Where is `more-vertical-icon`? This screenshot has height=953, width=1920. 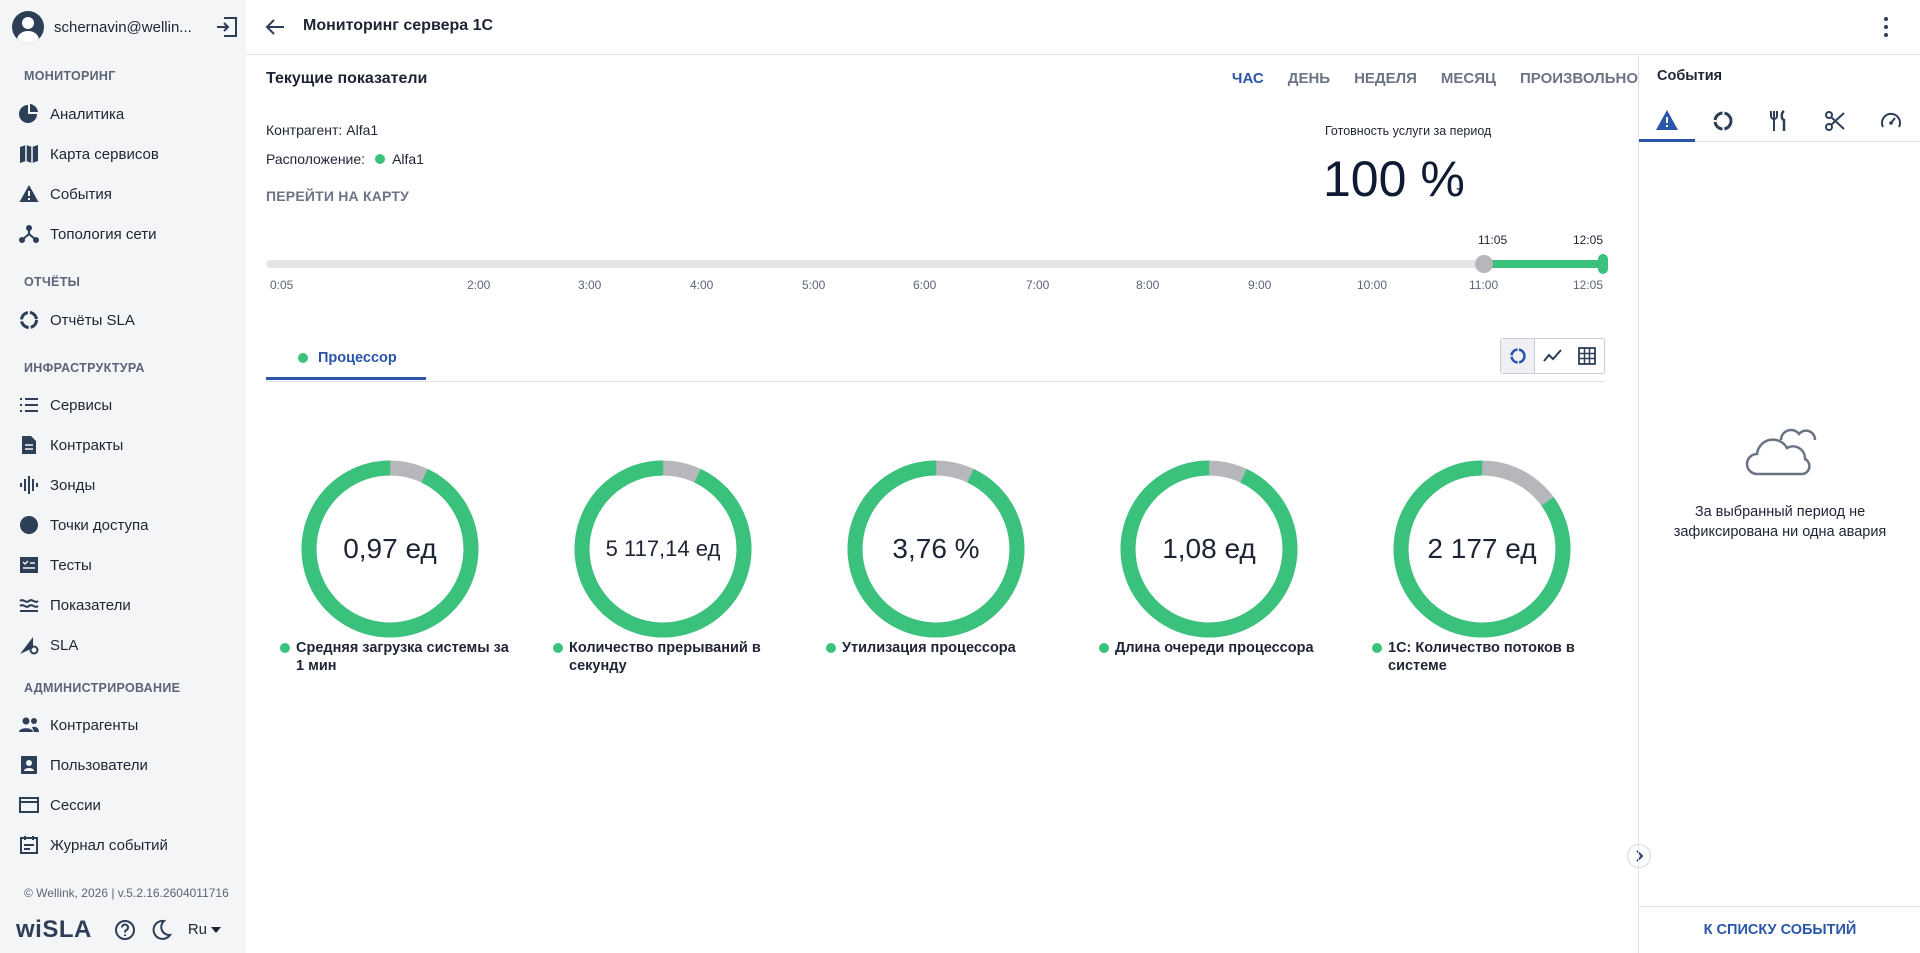
more-vertical-icon is located at coordinates (1886, 27).